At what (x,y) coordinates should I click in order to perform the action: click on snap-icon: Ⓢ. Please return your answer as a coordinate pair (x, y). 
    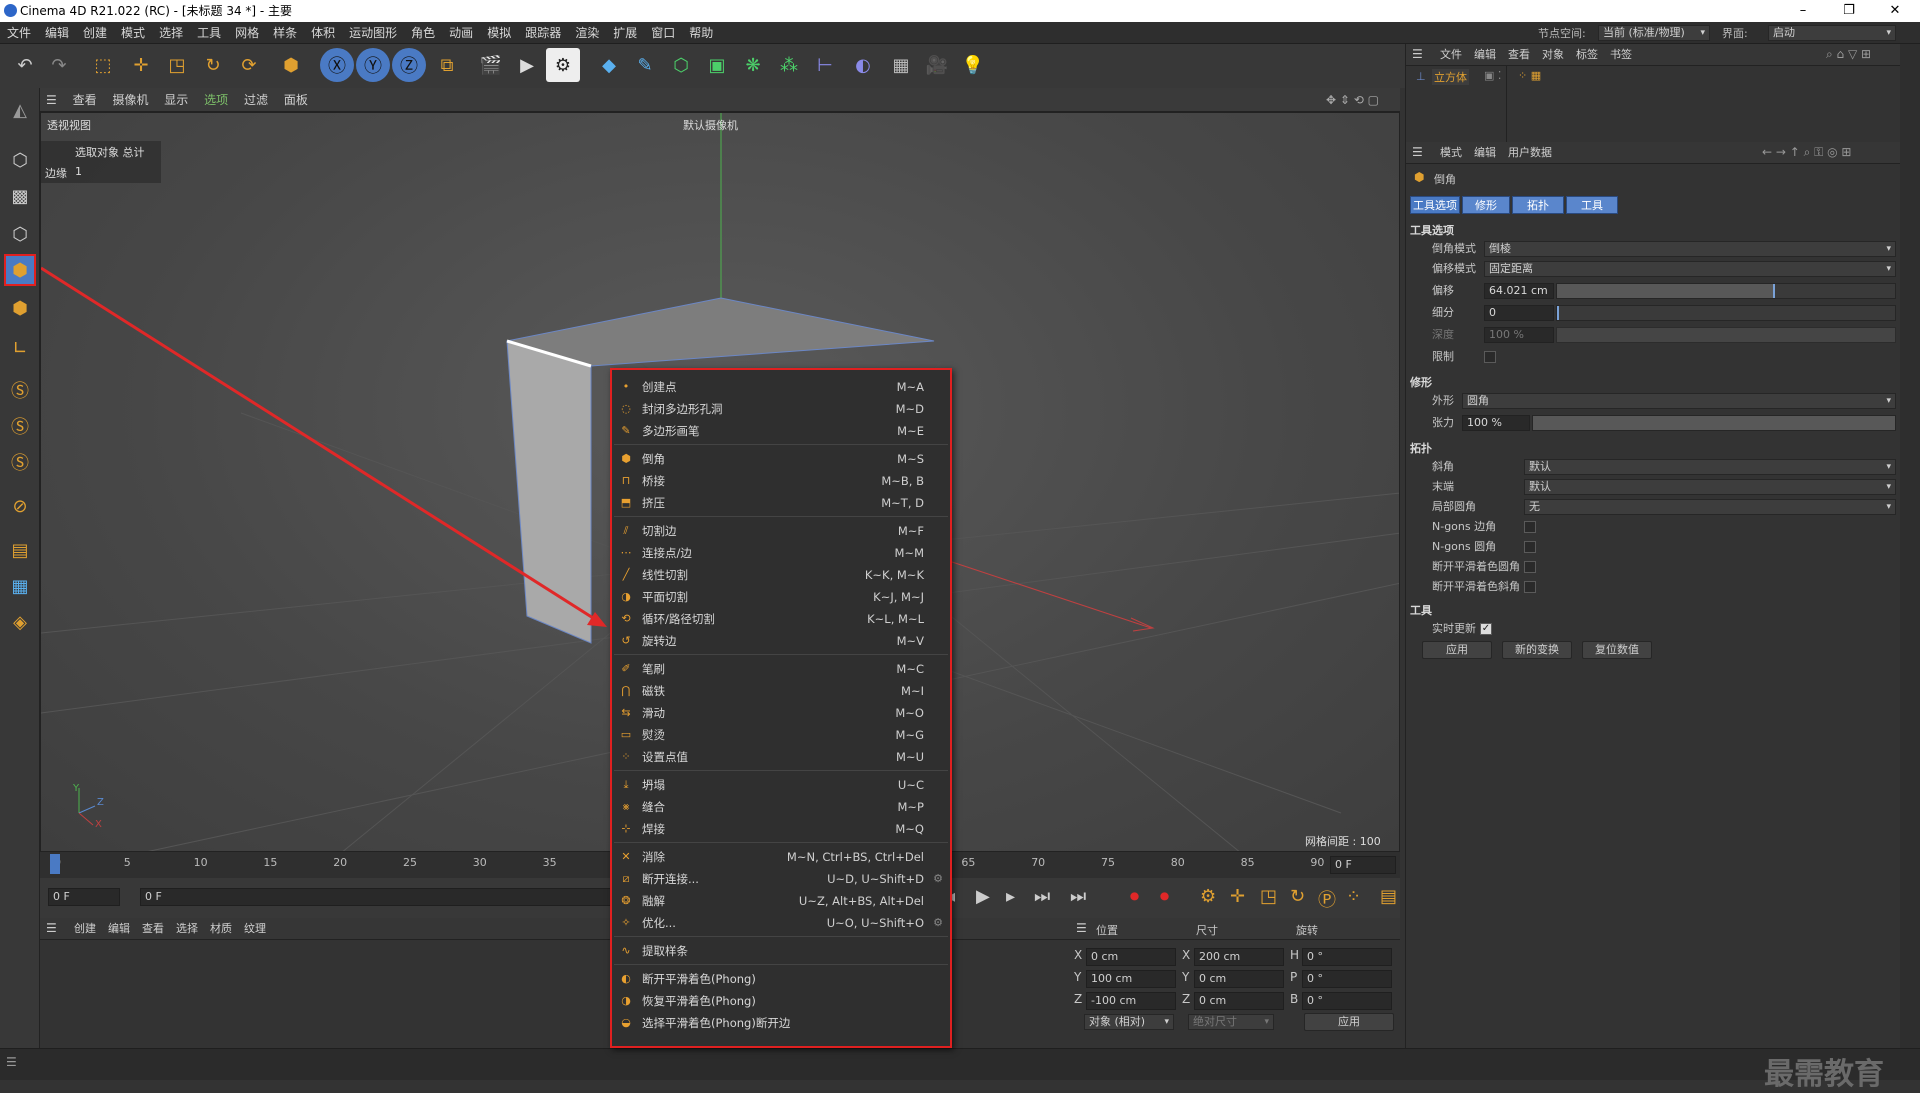
    Looking at the image, I should click on (20, 390).